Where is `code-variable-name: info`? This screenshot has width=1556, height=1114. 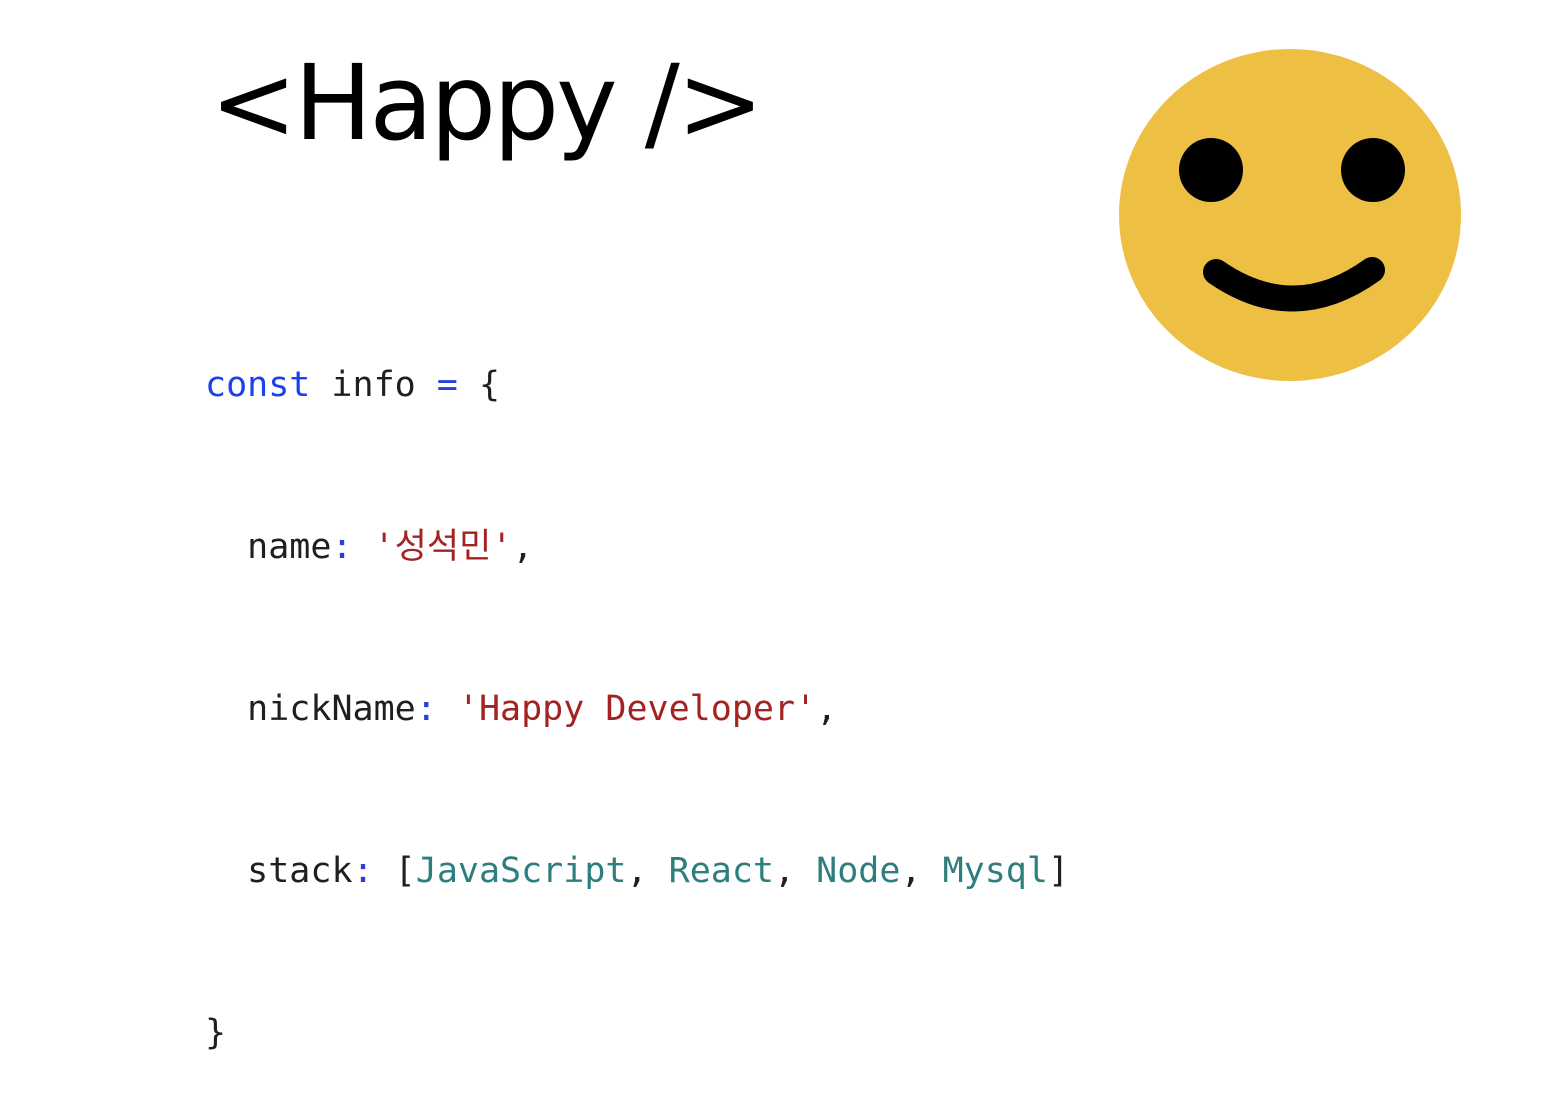
code-variable-name: info is located at coordinates (373, 385).